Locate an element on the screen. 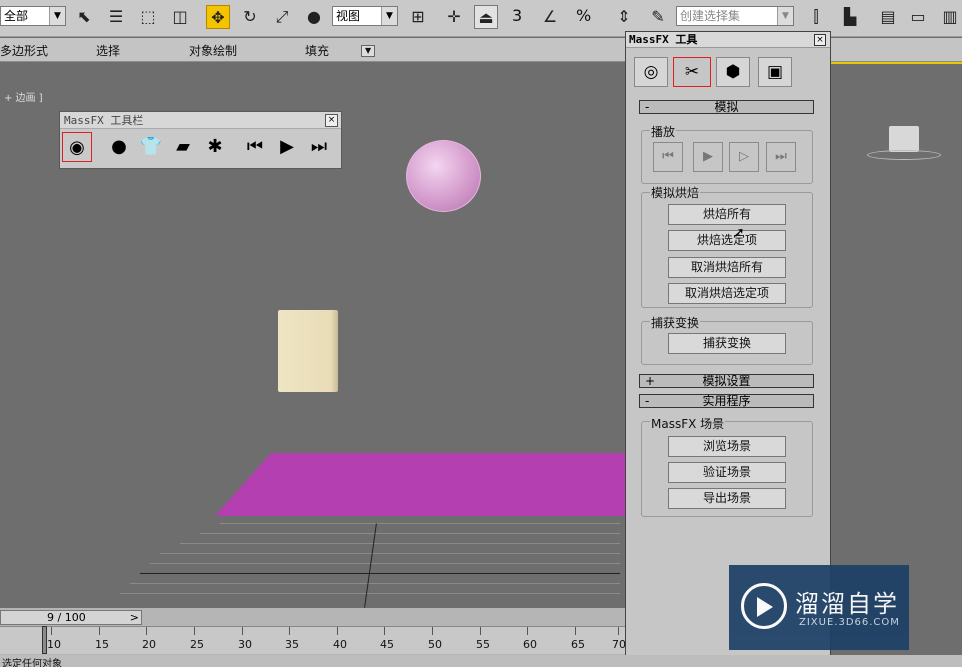  time-slider: 9 / 100 > is located at coordinates (71, 617).